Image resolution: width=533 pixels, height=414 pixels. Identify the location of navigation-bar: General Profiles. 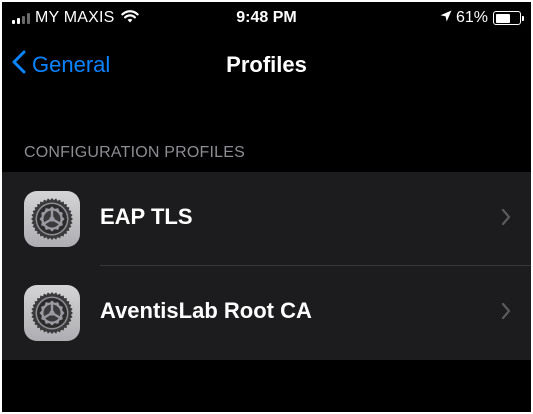
(266, 65).